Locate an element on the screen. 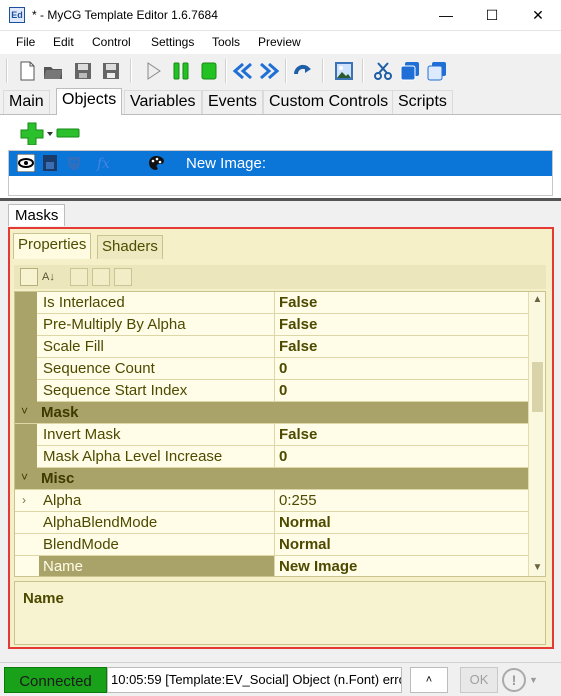 The width and height of the screenshot is (561, 696). eye-icon is located at coordinates (26, 163).